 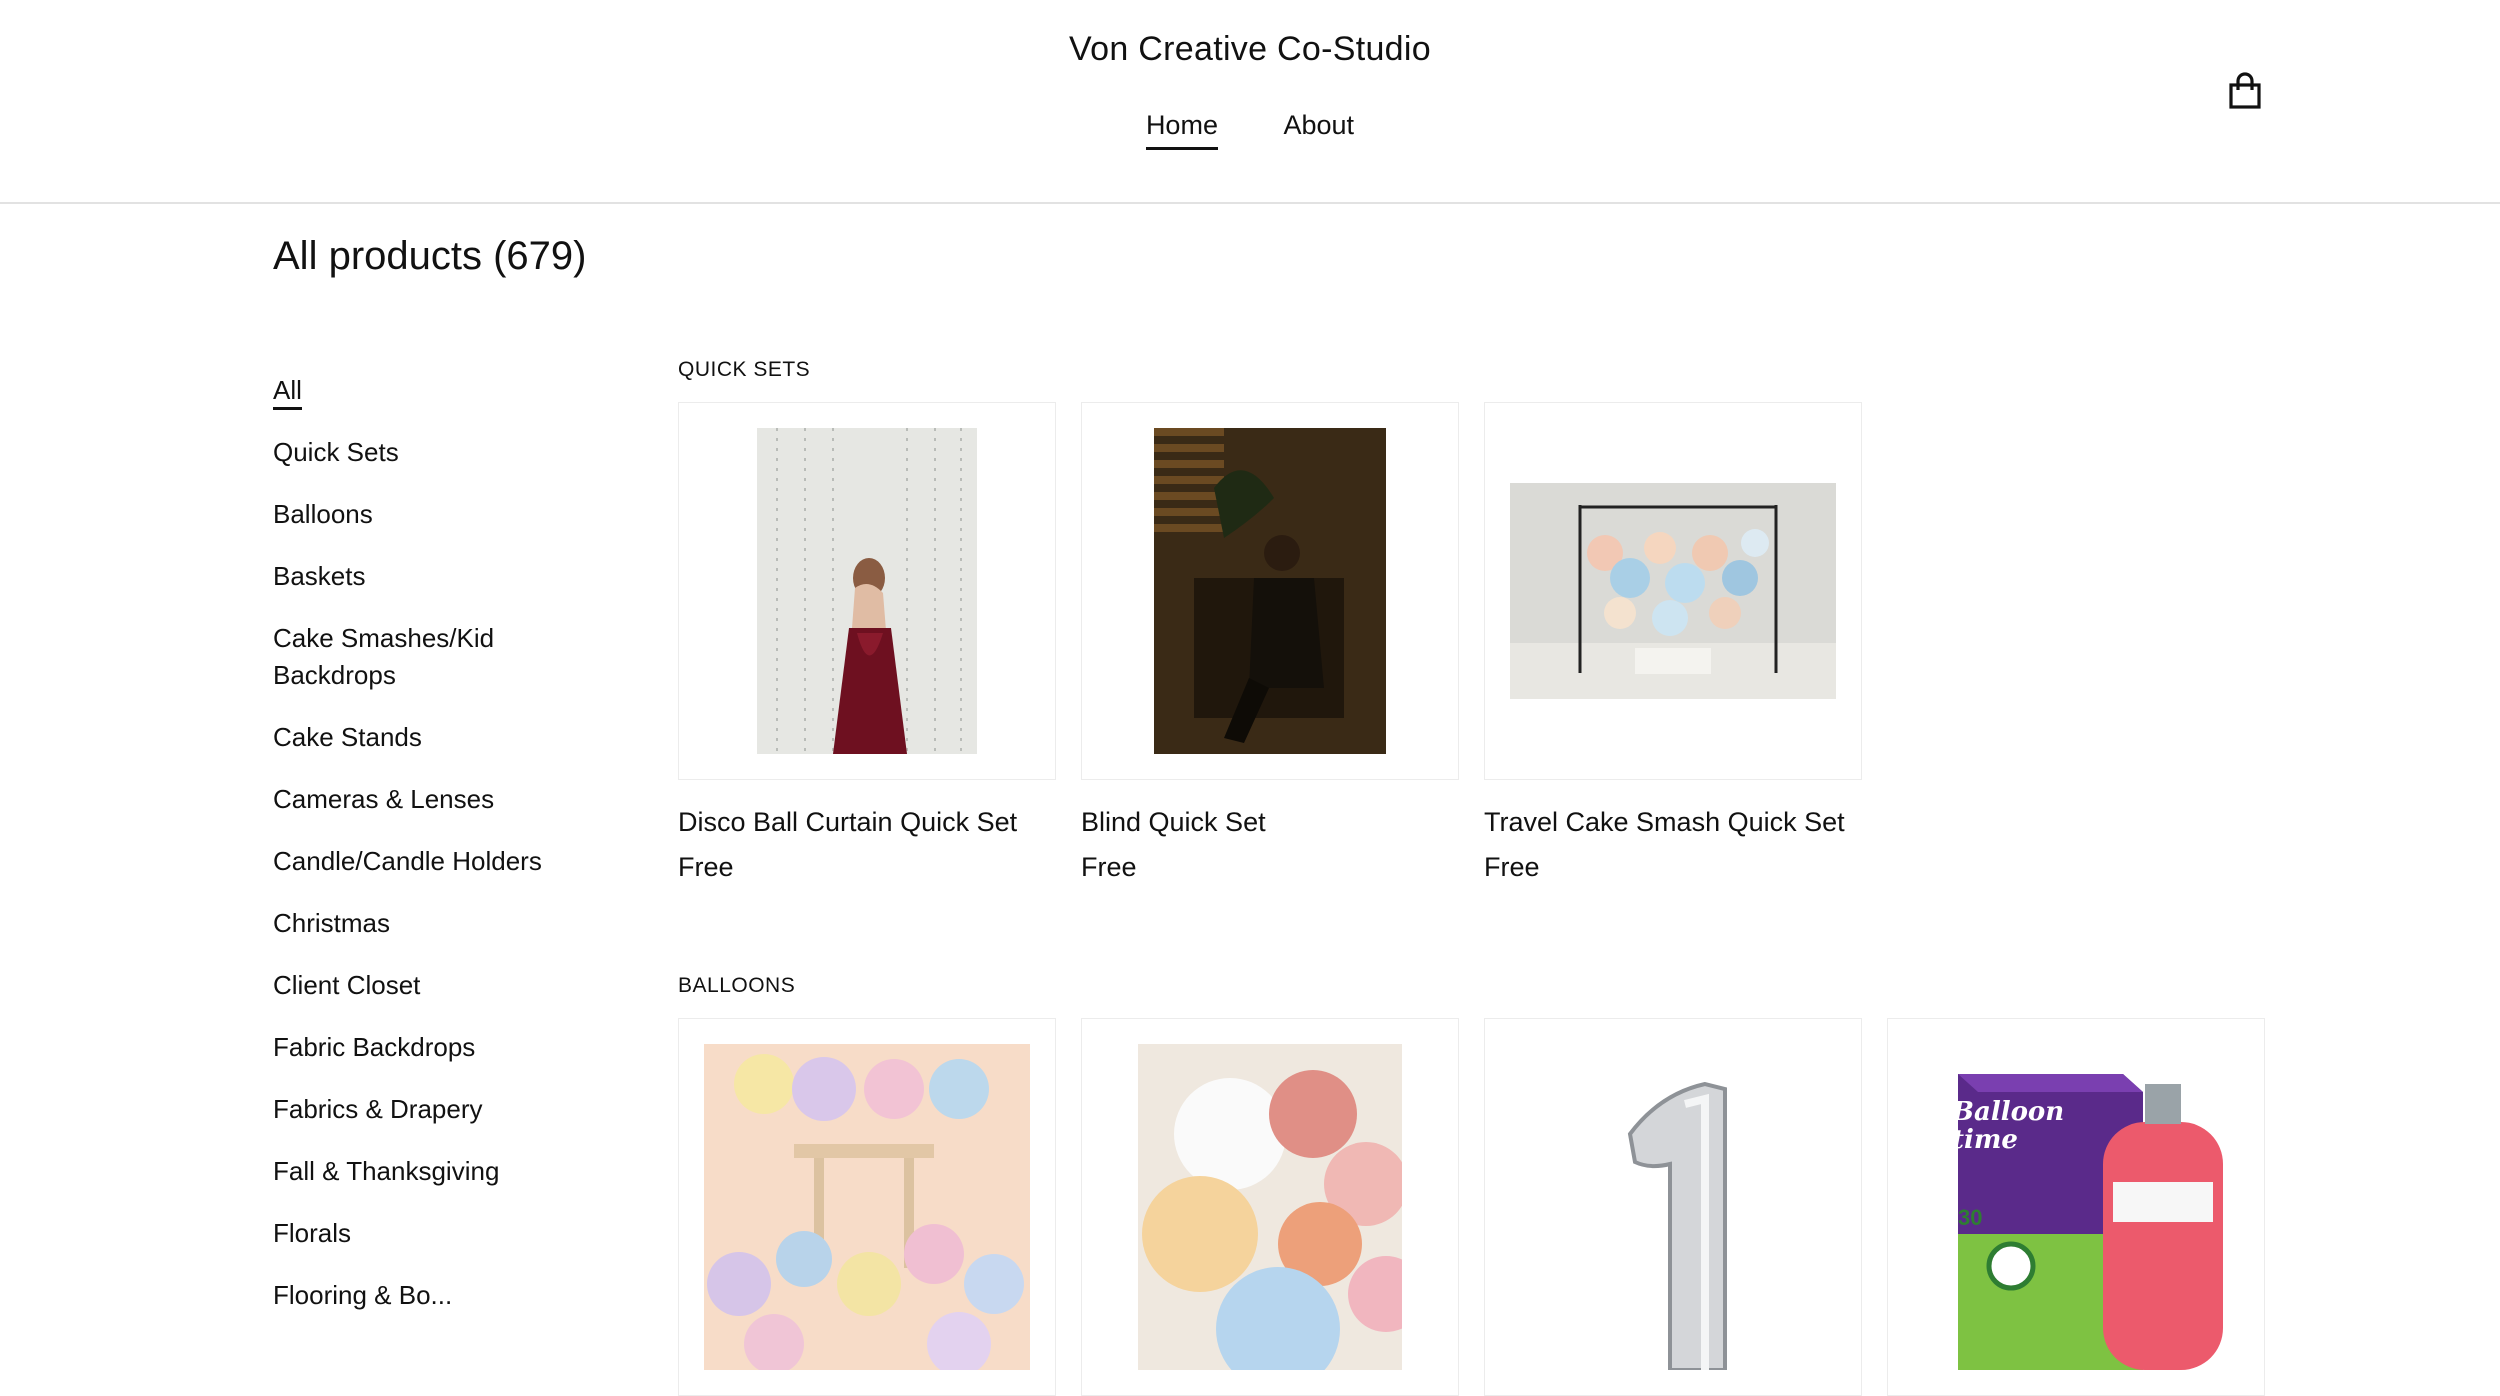 What do you see at coordinates (438, 576) in the screenshot?
I see `category-baskets: Baskets` at bounding box center [438, 576].